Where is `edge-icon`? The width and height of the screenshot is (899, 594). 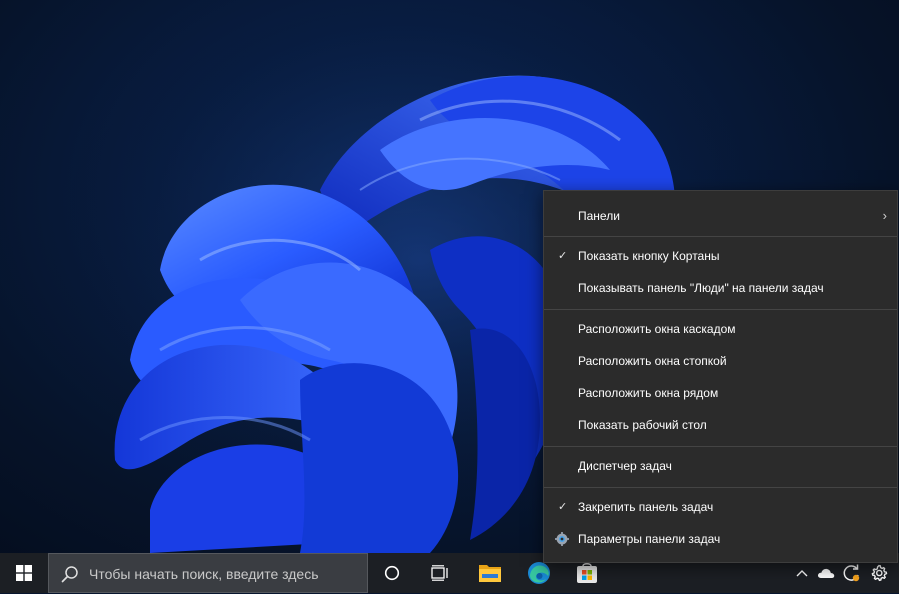 edge-icon is located at coordinates (539, 573).